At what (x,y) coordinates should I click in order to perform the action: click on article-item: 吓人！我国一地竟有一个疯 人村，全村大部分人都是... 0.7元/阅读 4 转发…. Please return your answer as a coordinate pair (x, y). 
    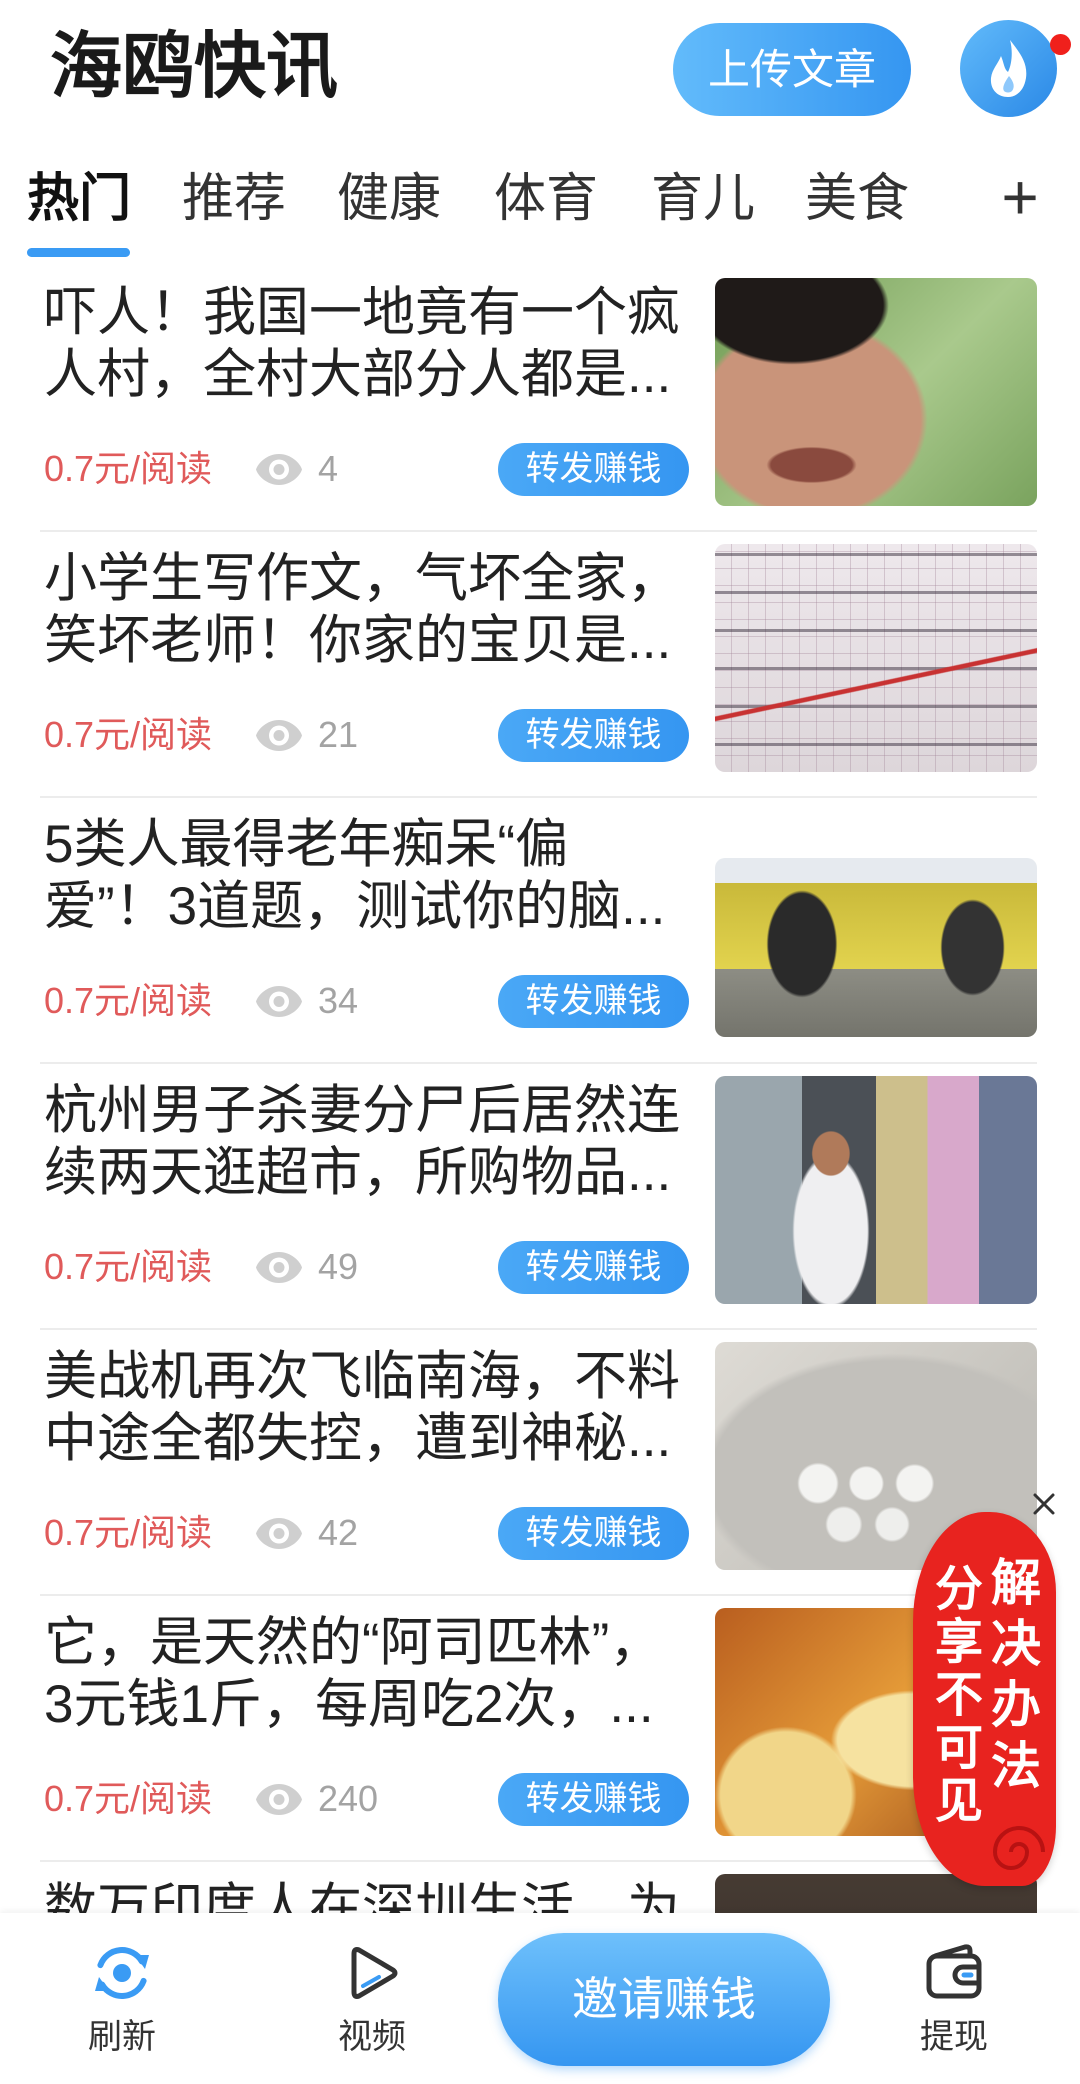
    Looking at the image, I should click on (540, 399).